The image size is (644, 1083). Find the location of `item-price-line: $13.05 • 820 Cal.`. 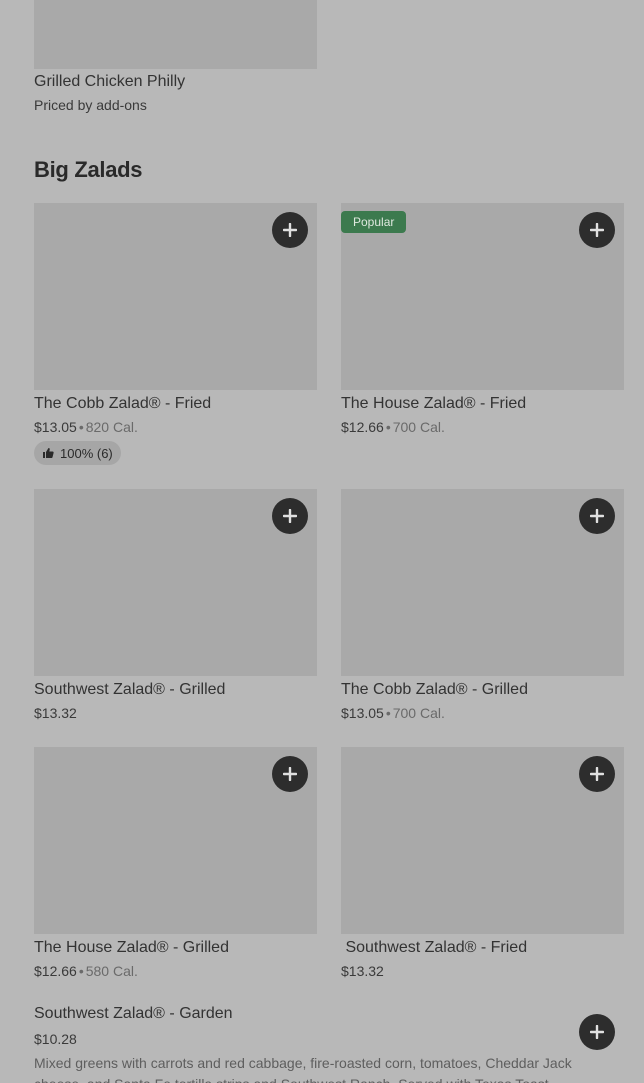

item-price-line: $13.05 • 820 Cal. is located at coordinates (86, 427).